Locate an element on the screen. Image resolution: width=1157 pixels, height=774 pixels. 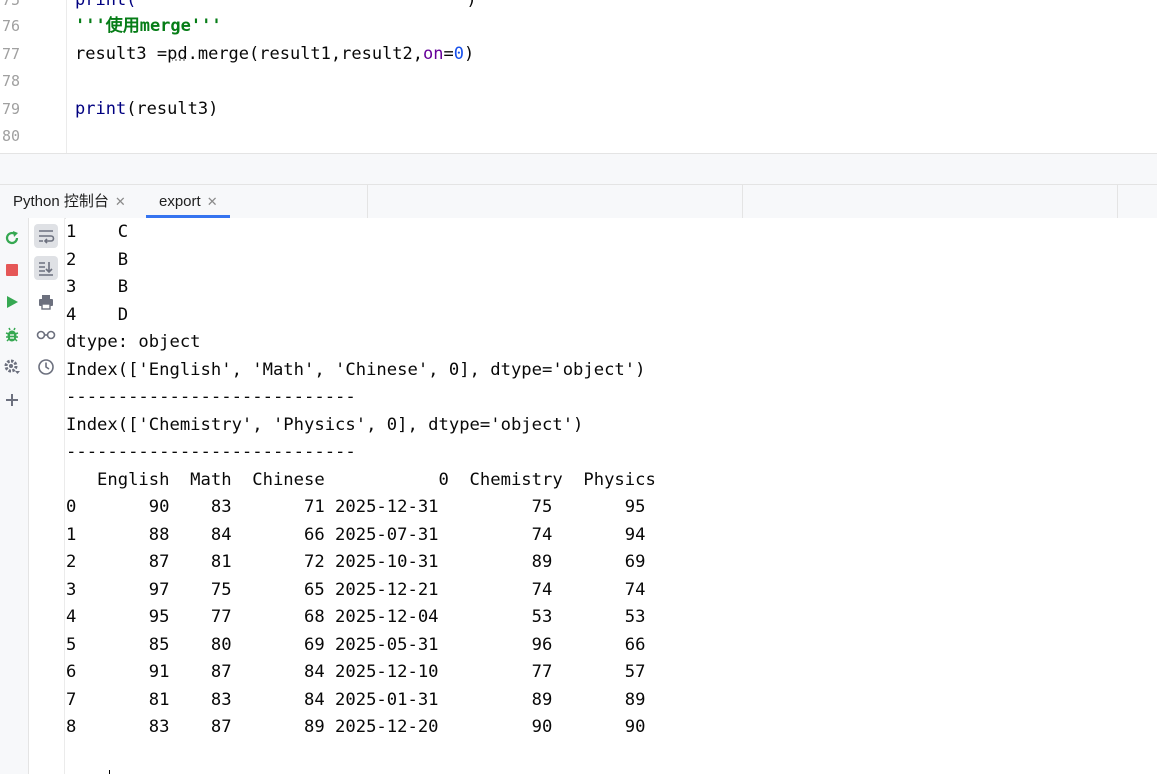
console-line: 3 B is located at coordinates (97, 287).